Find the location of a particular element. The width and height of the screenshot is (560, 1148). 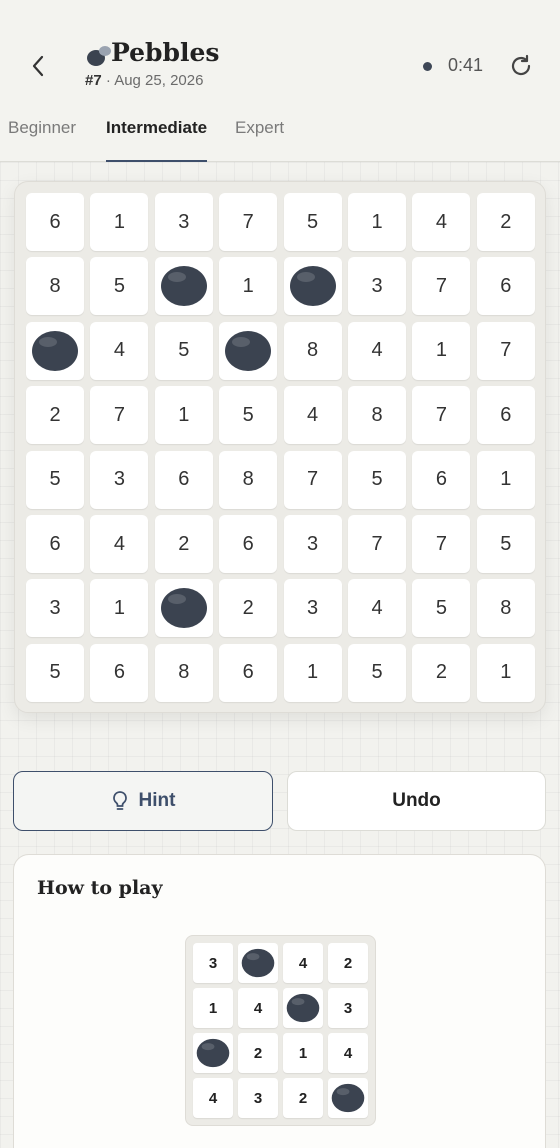

hint-button: Hint is located at coordinates (143, 801).